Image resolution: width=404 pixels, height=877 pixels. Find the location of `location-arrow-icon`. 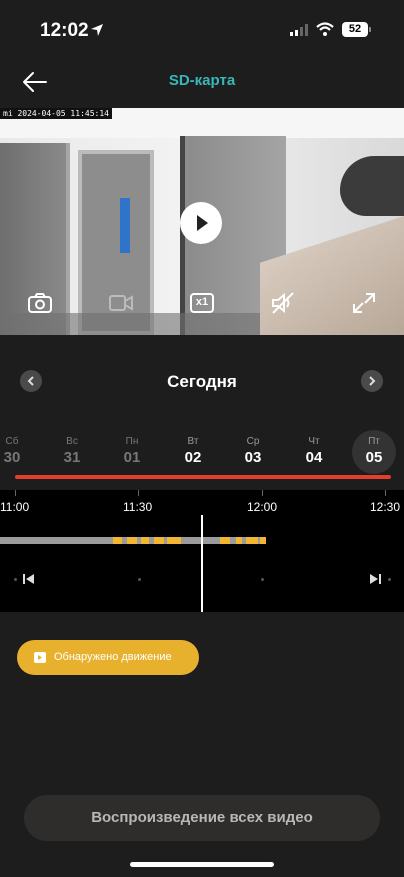

location-arrow-icon is located at coordinates (97, 30).